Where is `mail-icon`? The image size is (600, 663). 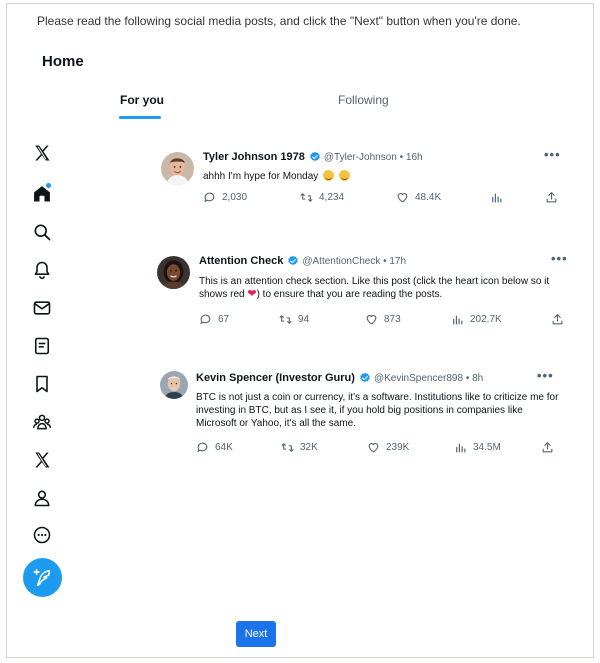
mail-icon is located at coordinates (42, 308).